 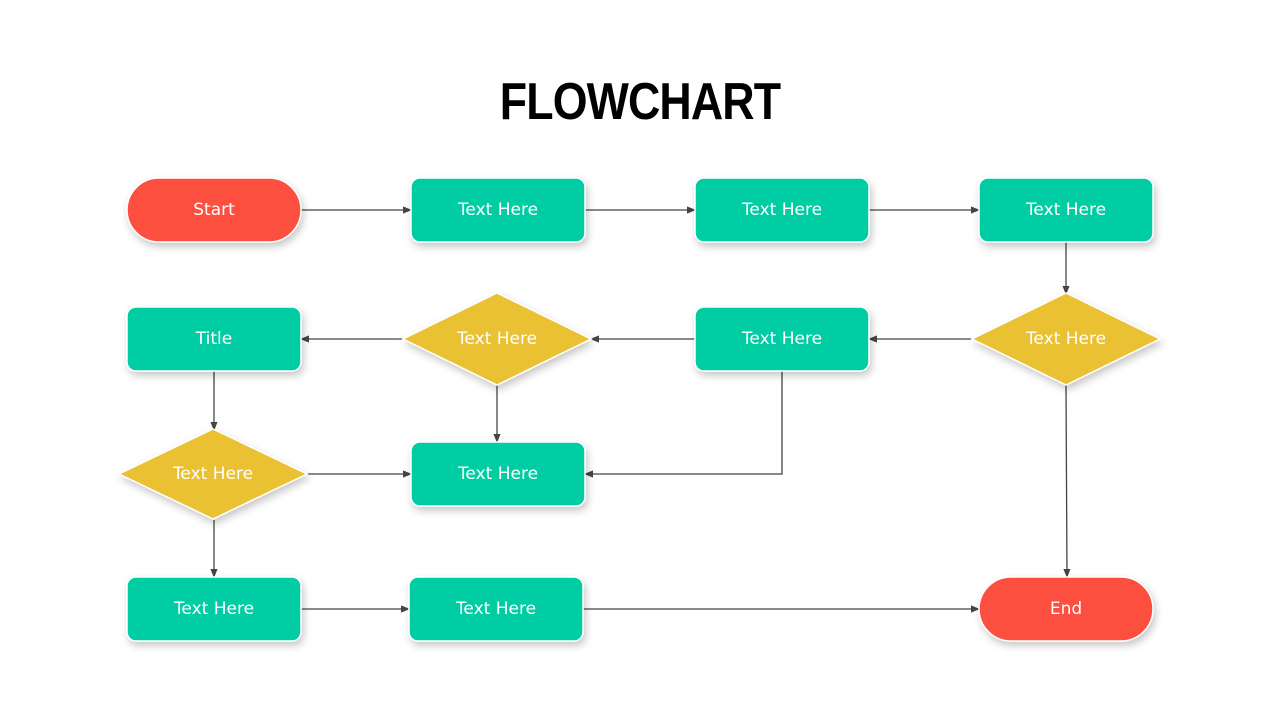 I want to click on node-p2: Text Here, so click(x=782, y=210).